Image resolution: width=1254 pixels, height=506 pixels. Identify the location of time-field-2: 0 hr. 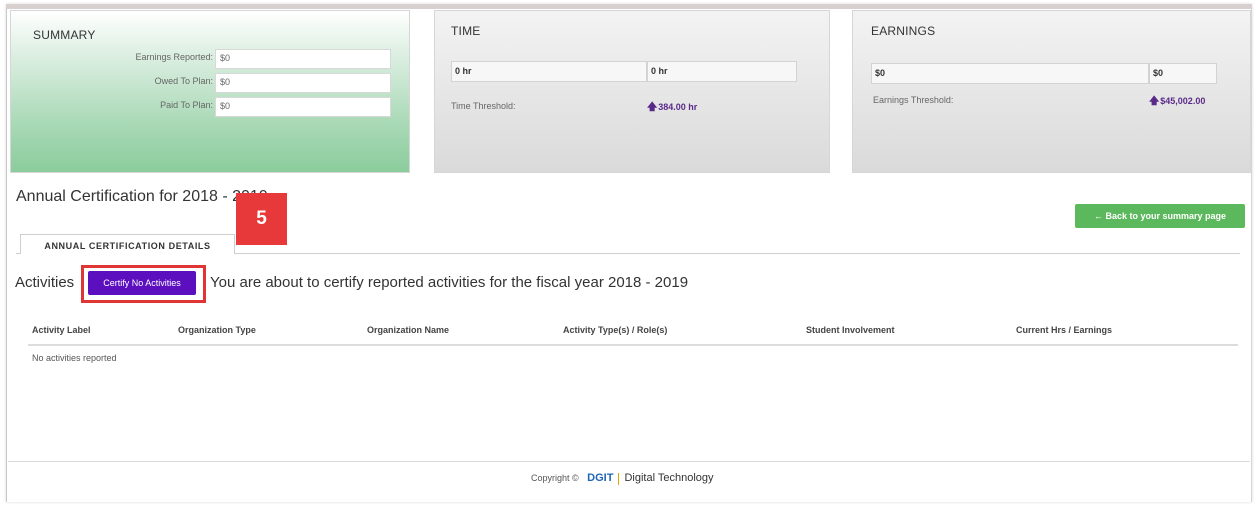
(722, 71).